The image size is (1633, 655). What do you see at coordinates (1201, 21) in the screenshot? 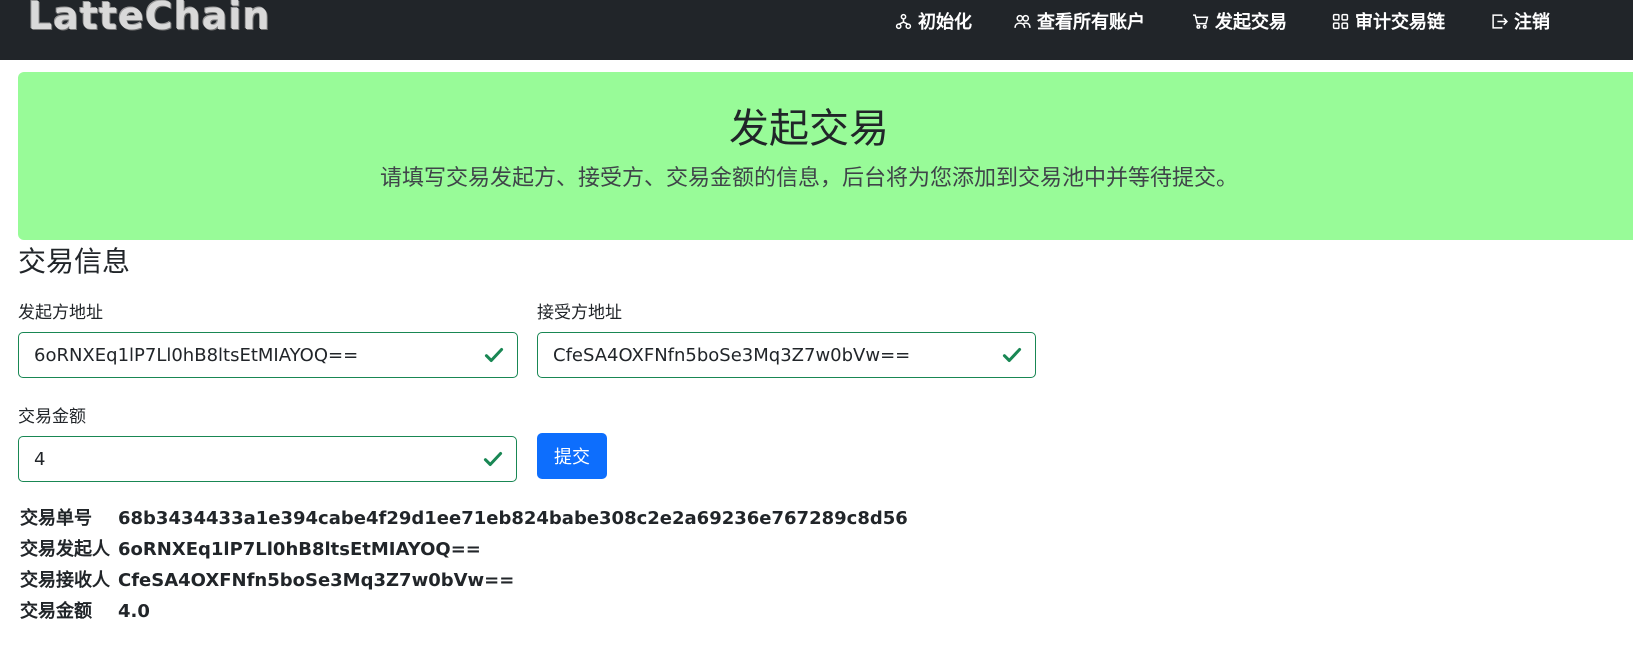
I see `cart-icon` at bounding box center [1201, 21].